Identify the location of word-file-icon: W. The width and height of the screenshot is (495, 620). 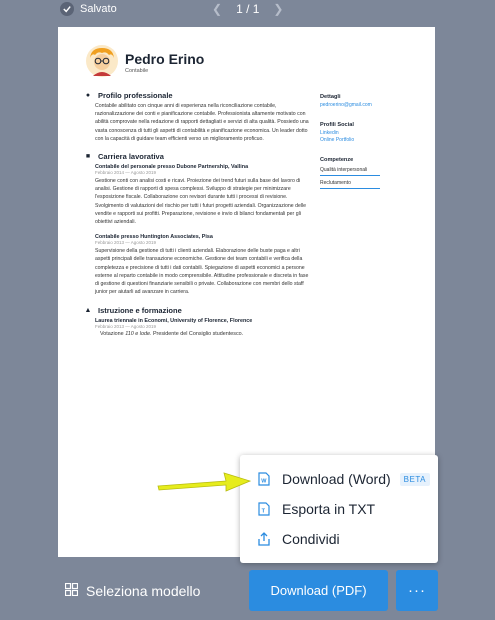
(264, 479).